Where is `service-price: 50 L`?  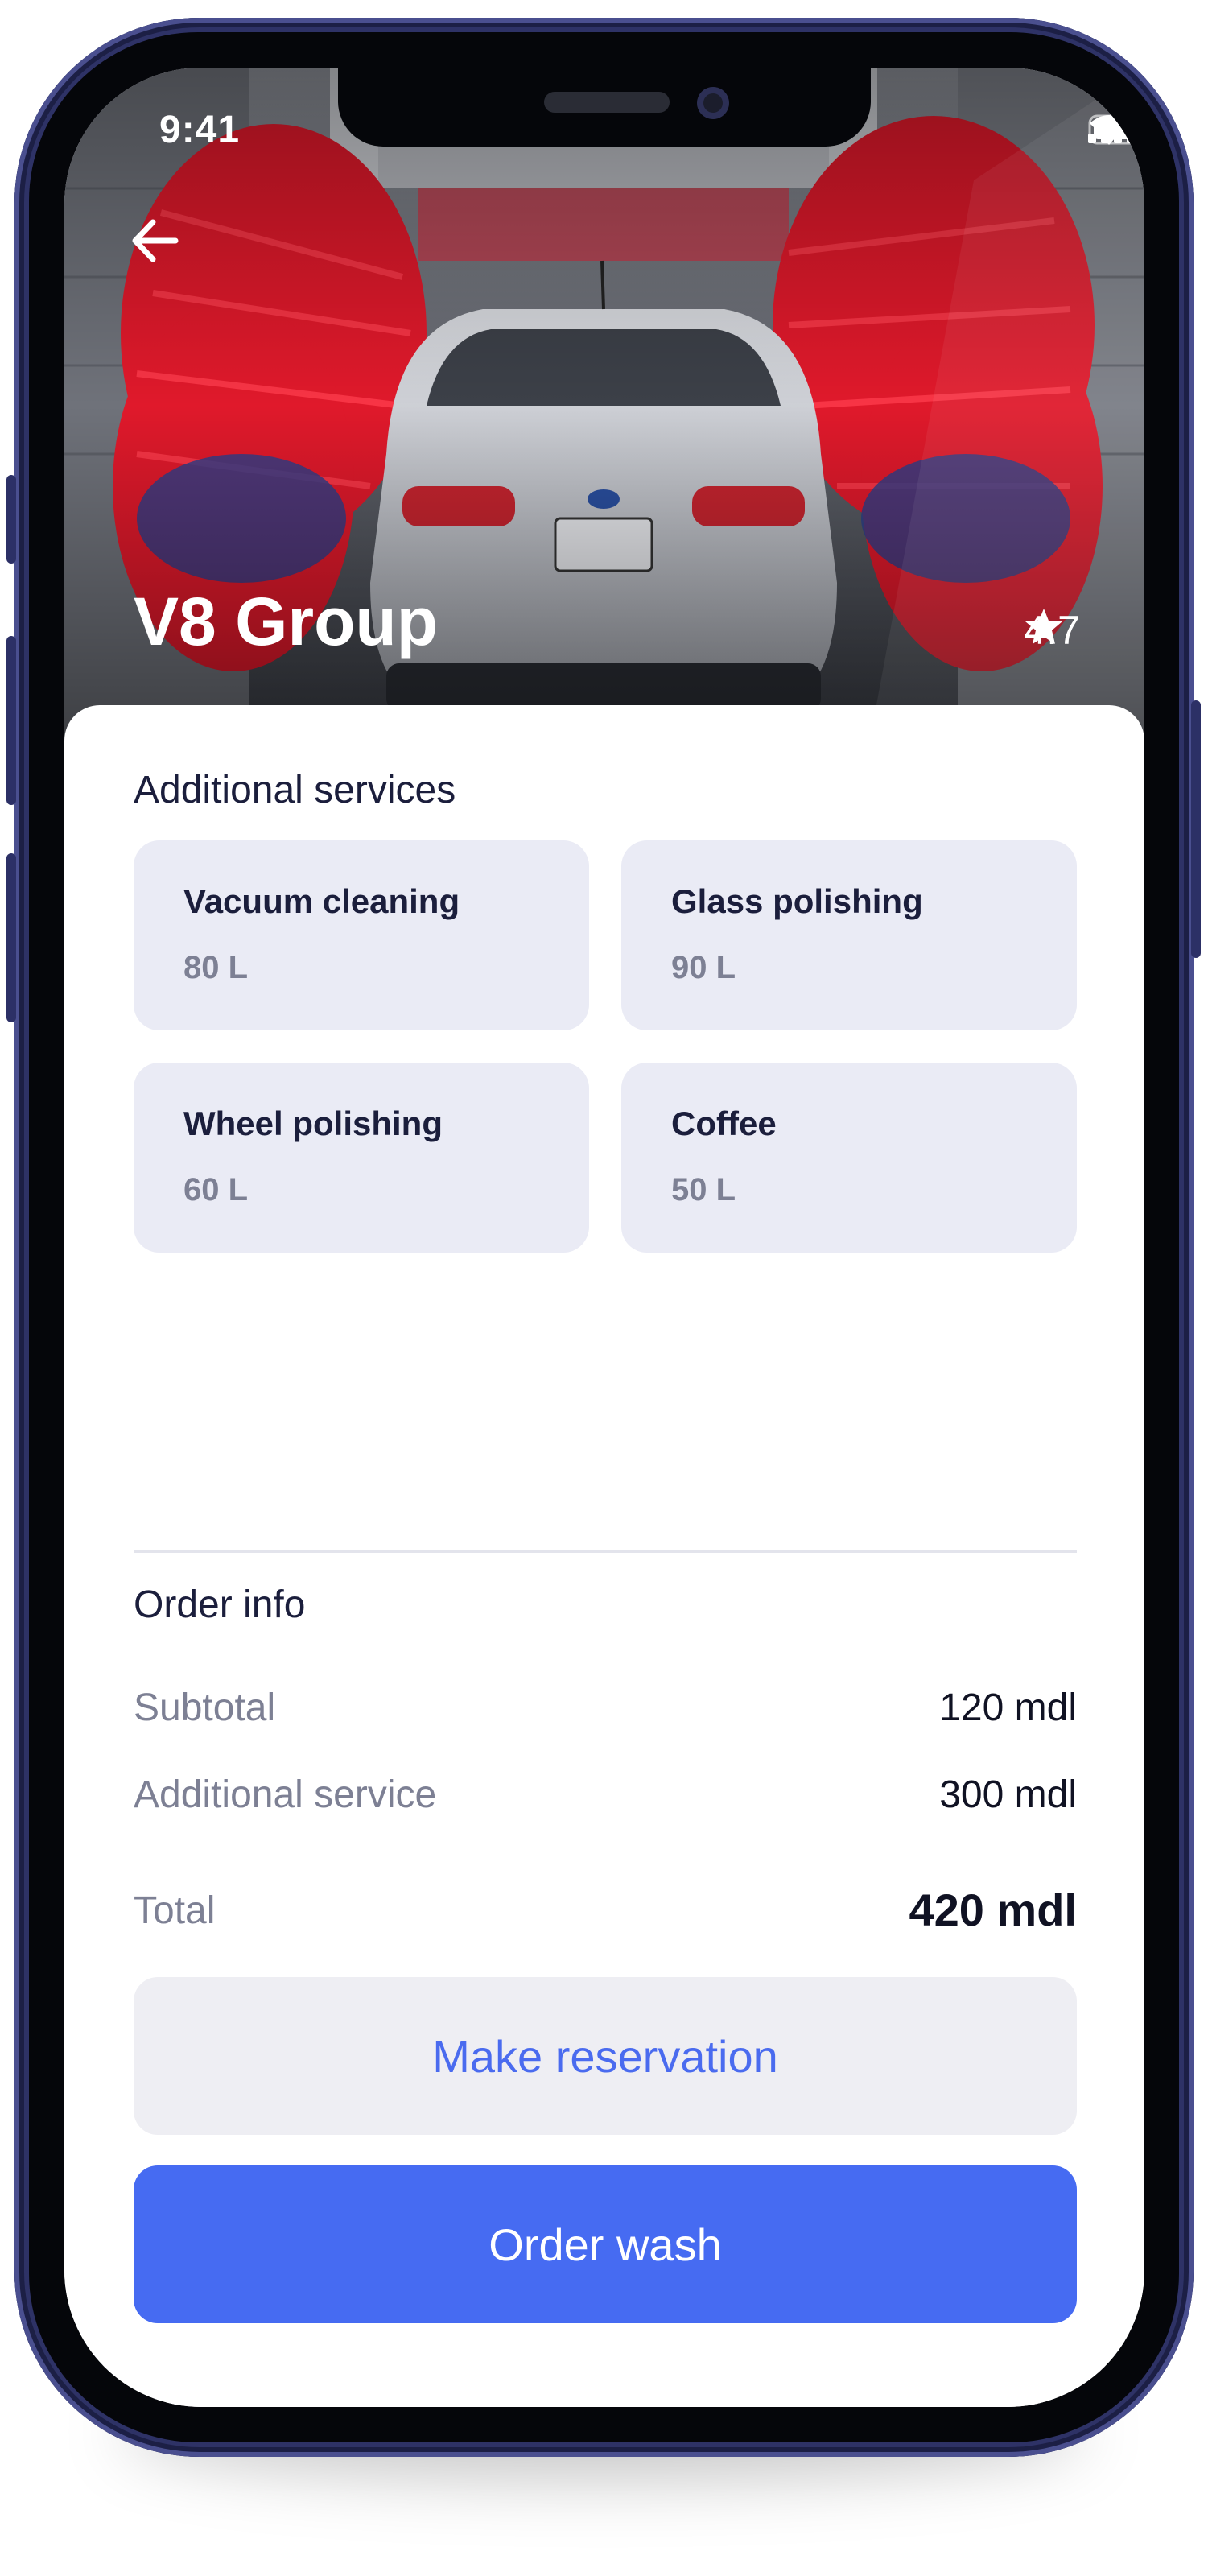 service-price: 50 L is located at coordinates (703, 1190).